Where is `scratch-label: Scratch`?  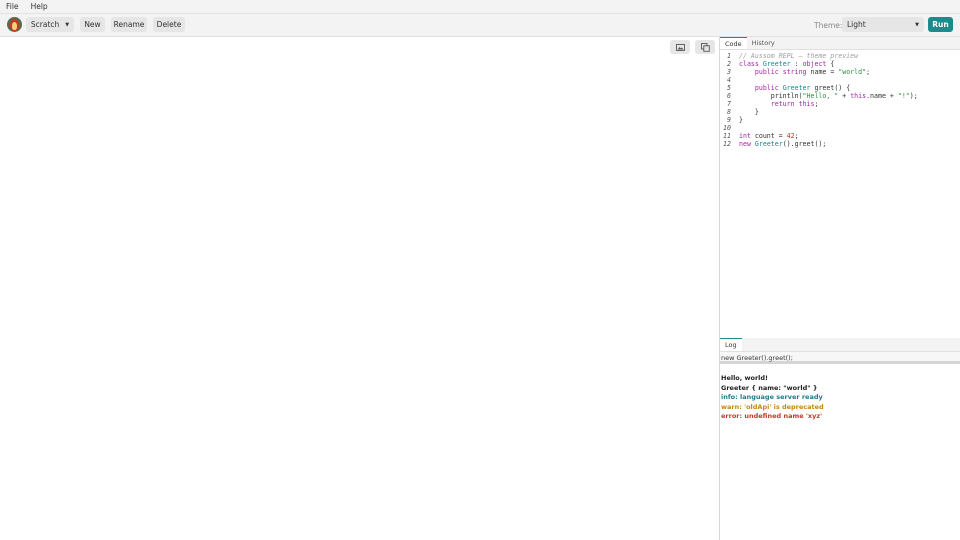 scratch-label: Scratch is located at coordinates (45, 24).